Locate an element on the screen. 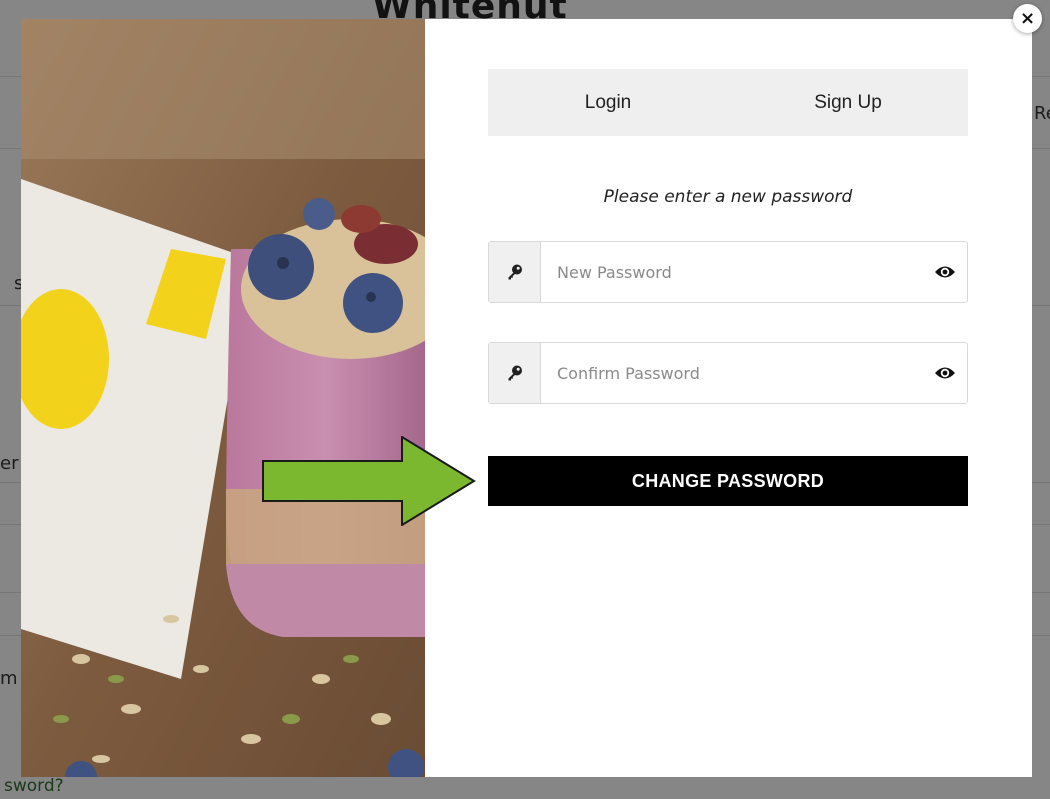 The height and width of the screenshot is (799, 1050). new-password-input is located at coordinates (732, 272).